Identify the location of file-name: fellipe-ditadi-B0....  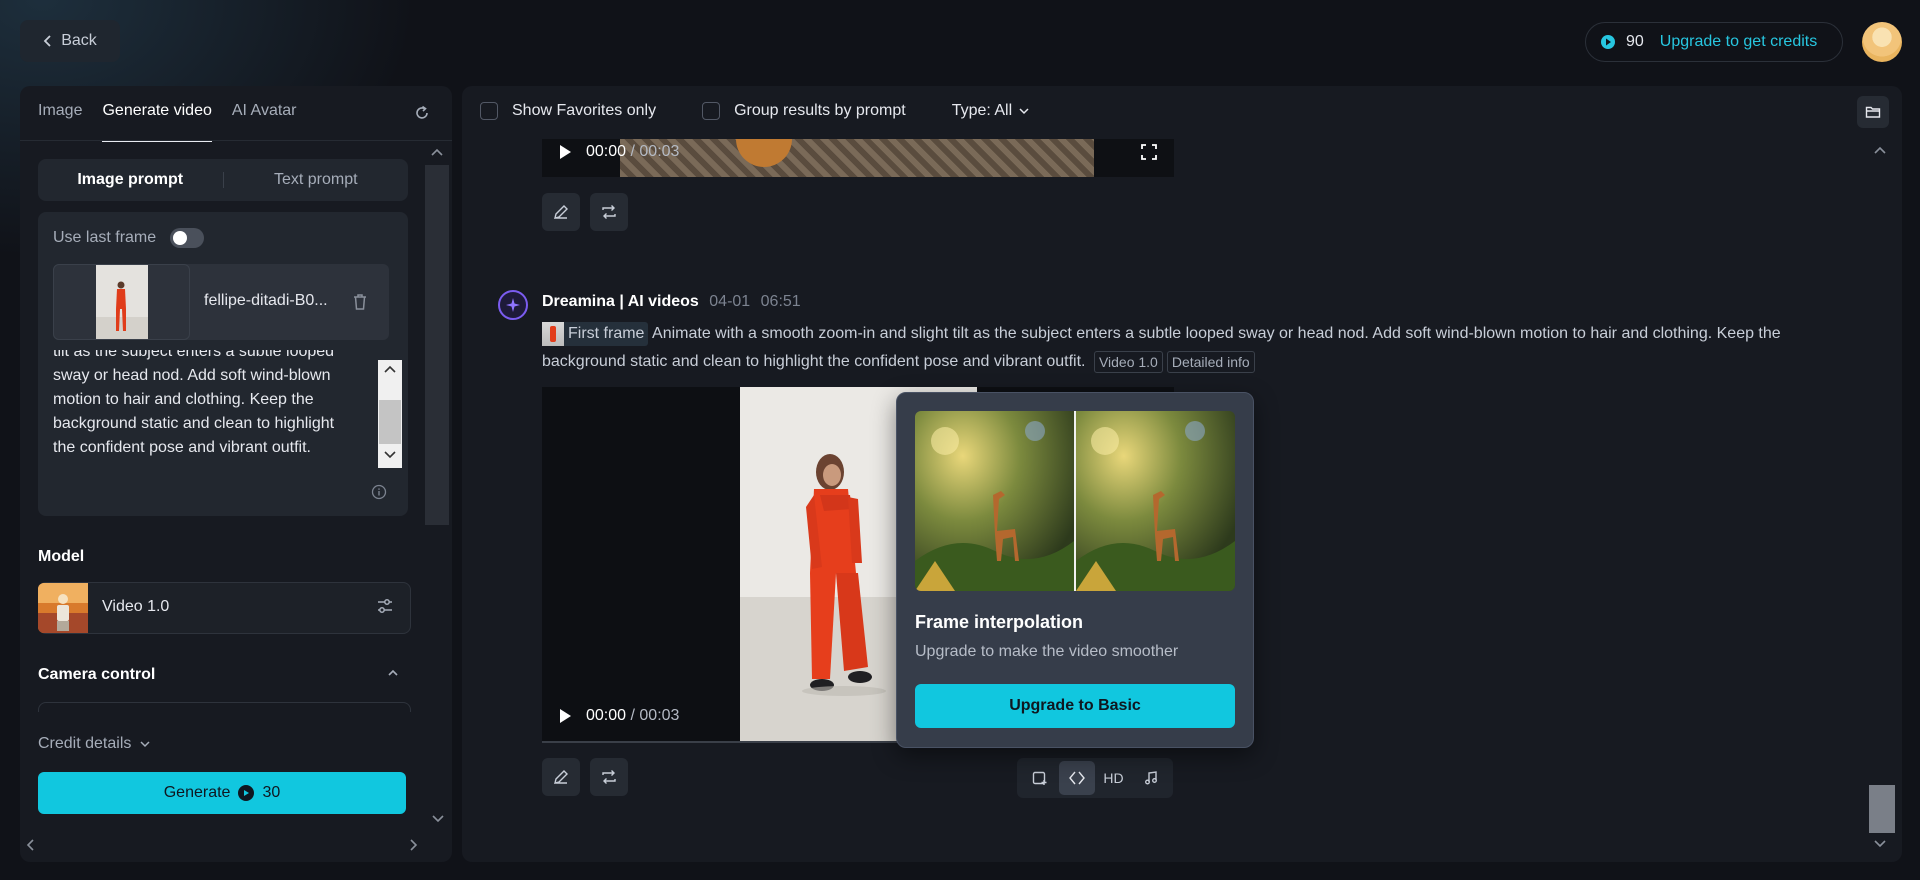
(266, 300).